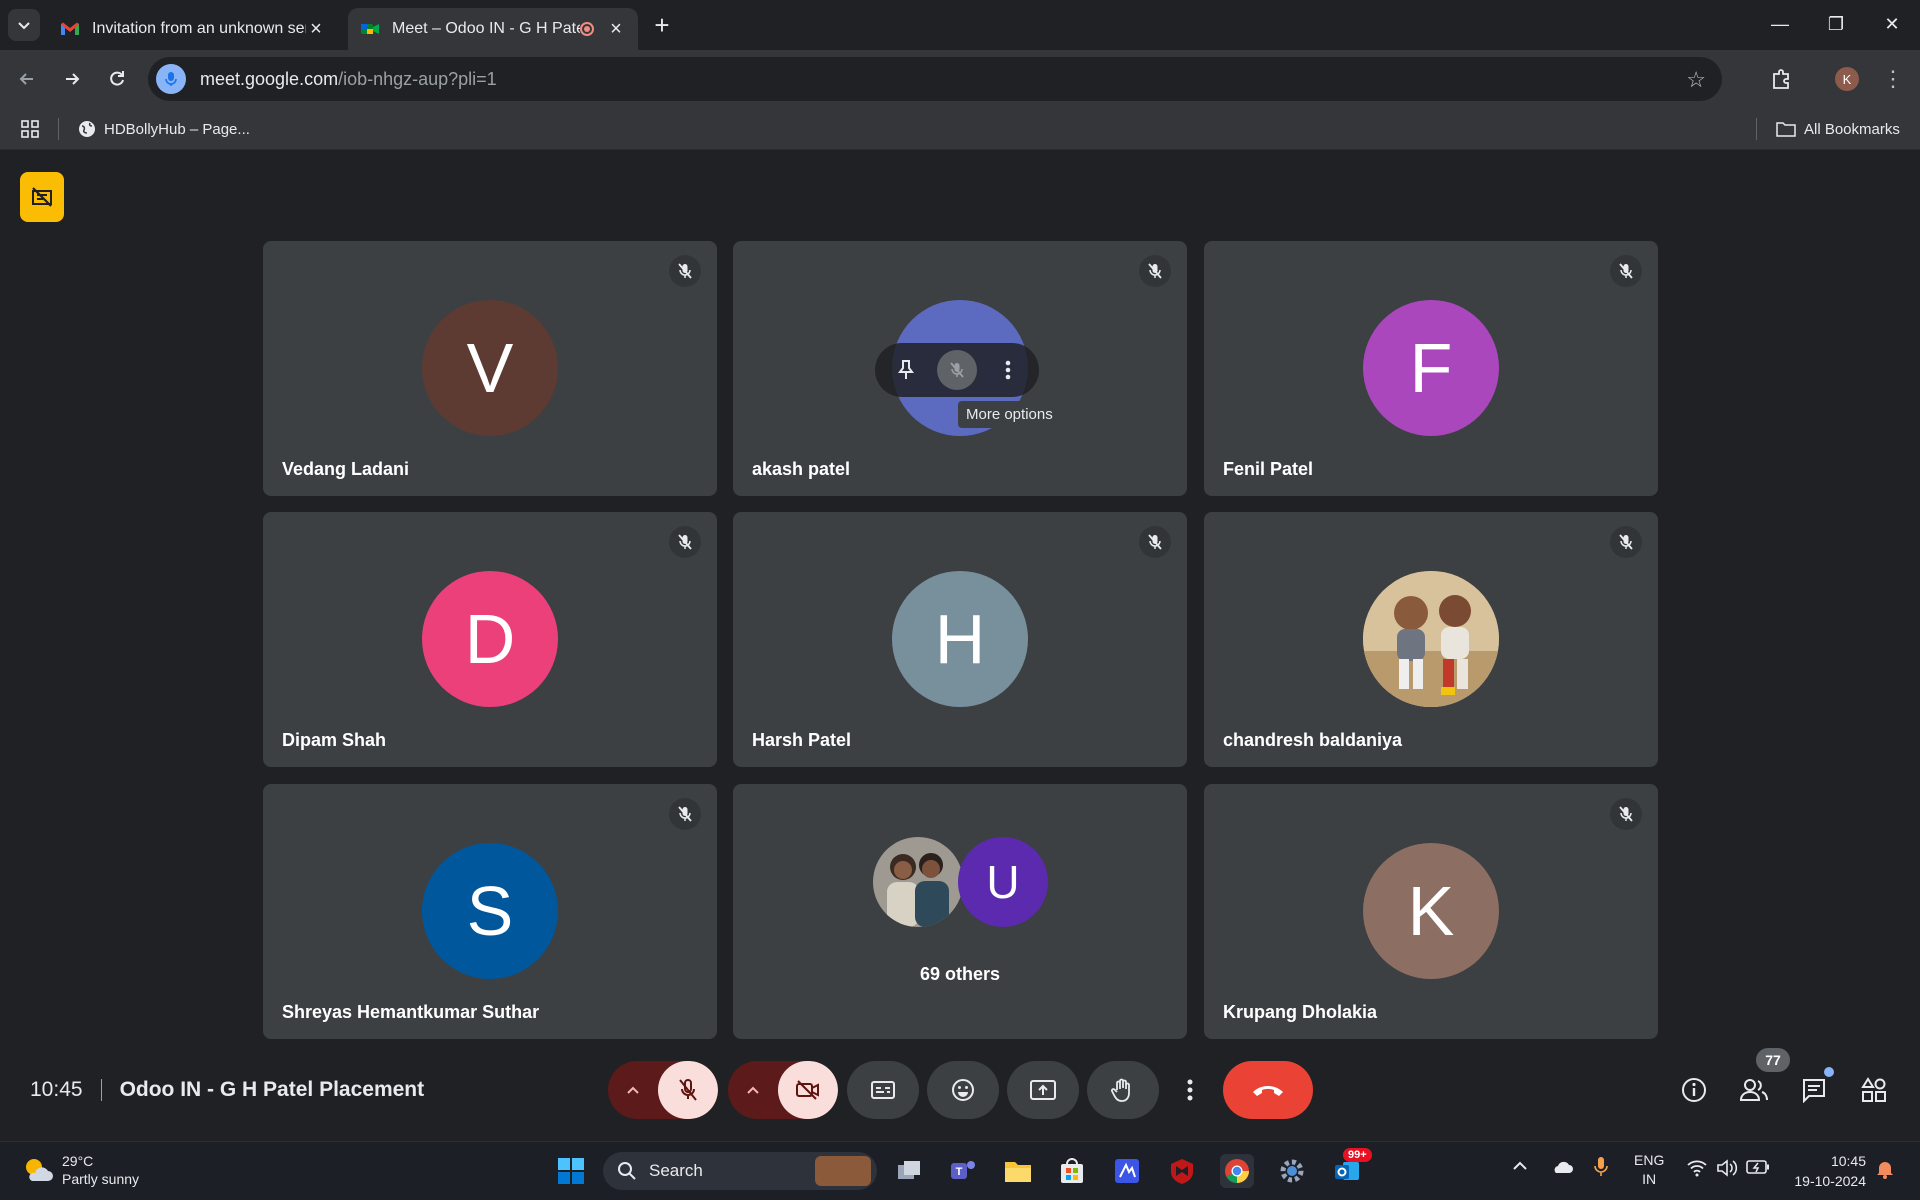  Describe the element at coordinates (1292, 1171) in the screenshot. I see `settings-gear-icon` at that location.